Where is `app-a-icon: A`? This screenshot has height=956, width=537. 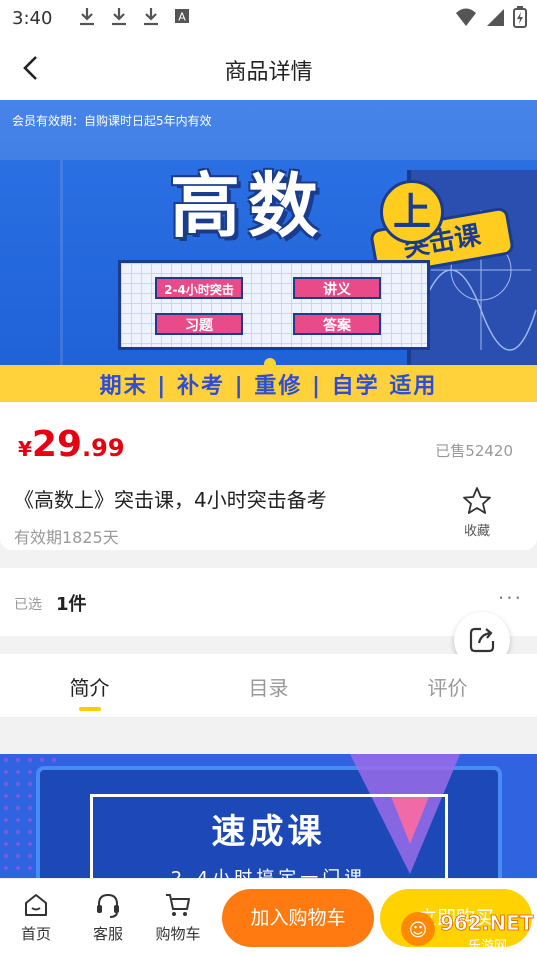
app-a-icon: A is located at coordinates (182, 18).